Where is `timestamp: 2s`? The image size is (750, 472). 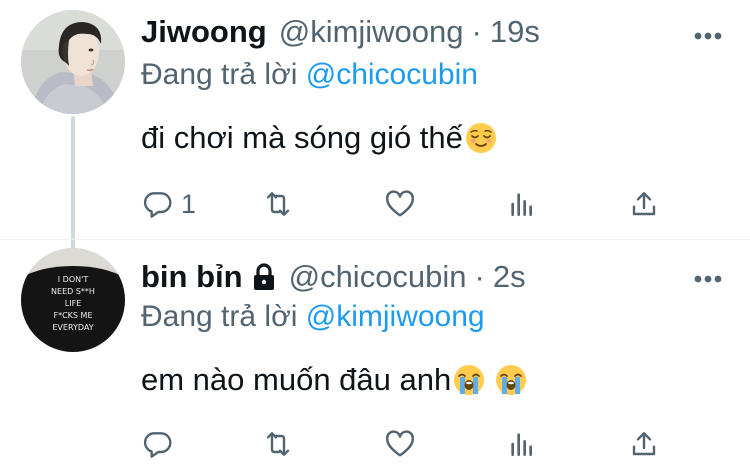
timestamp: 2s is located at coordinates (509, 277).